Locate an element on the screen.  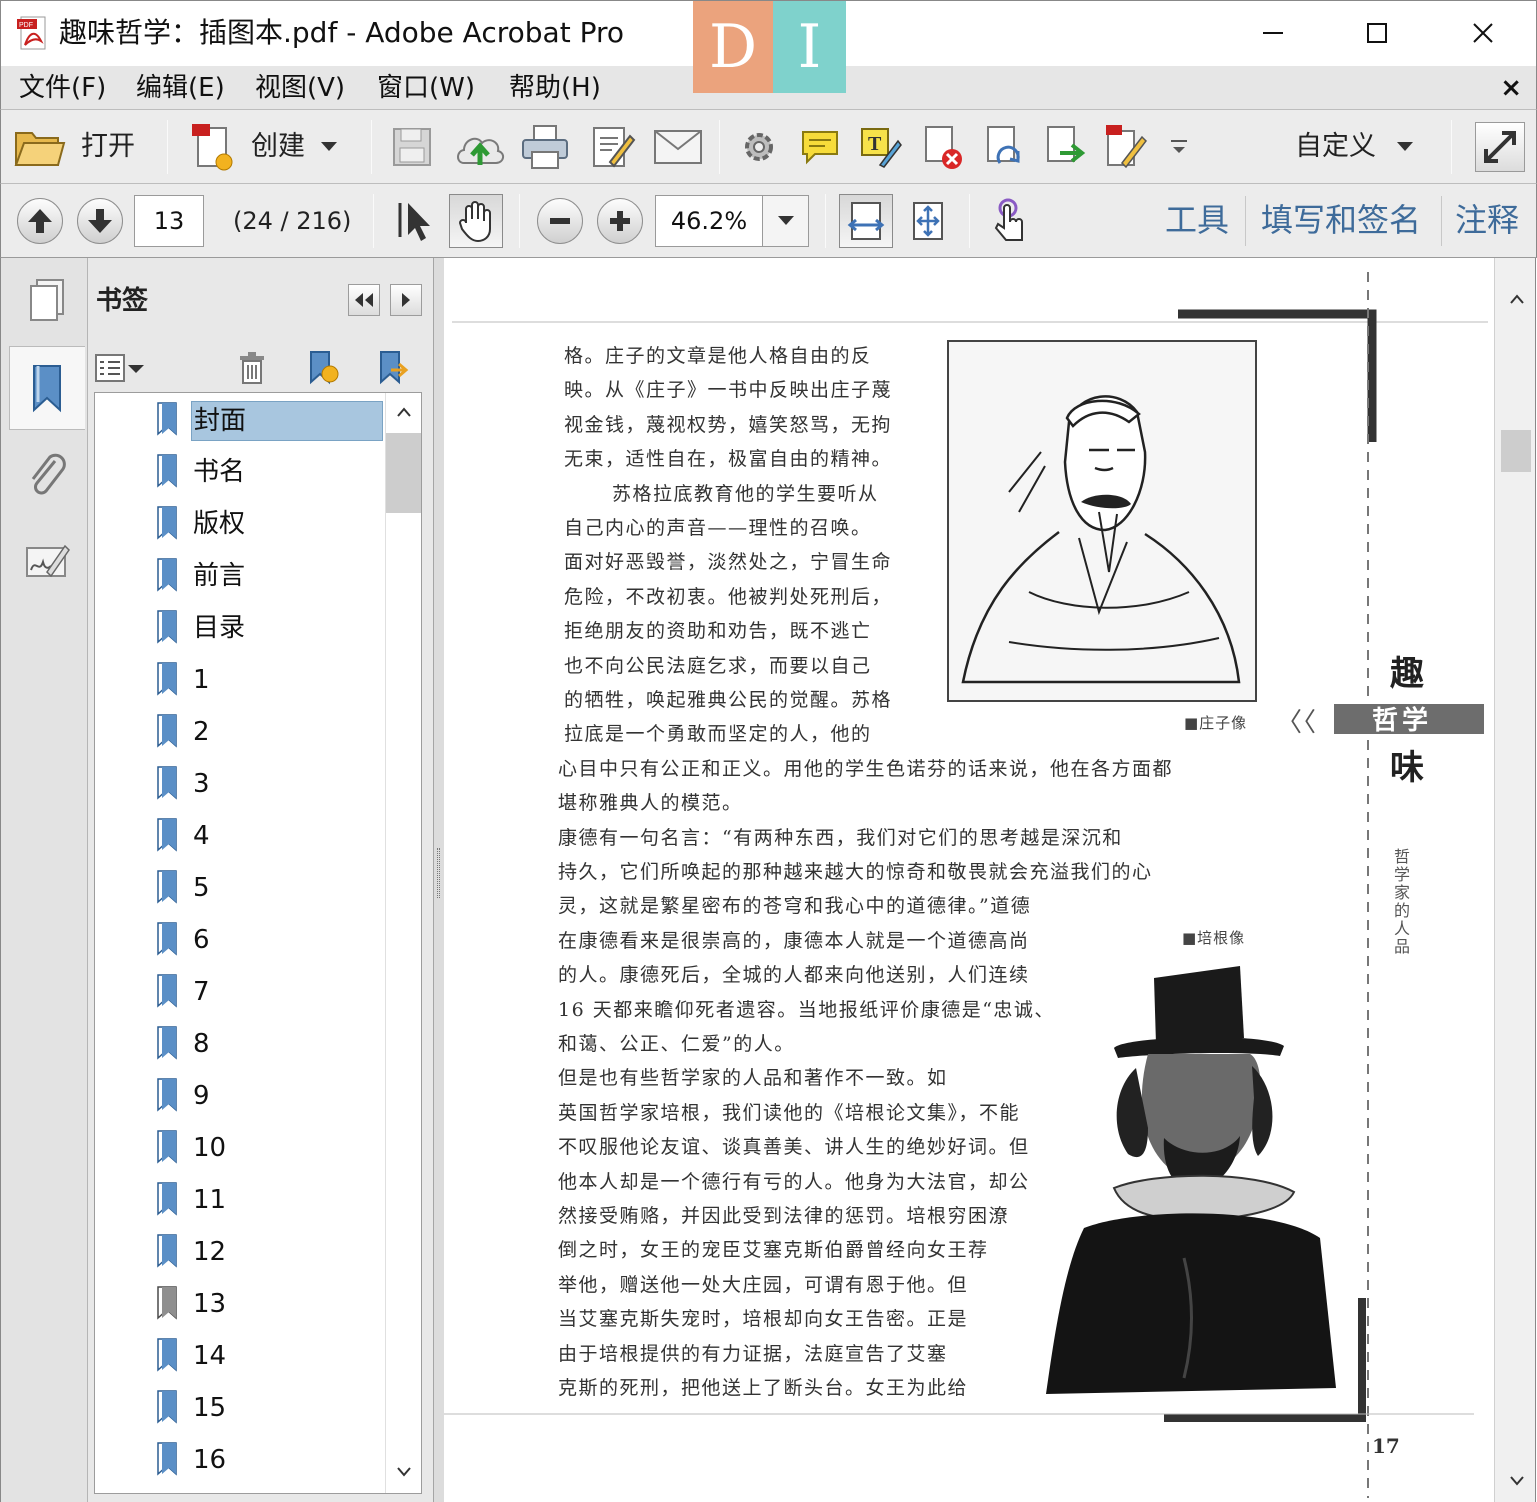
bookmarks-scrollbar is located at coordinates (403, 943).